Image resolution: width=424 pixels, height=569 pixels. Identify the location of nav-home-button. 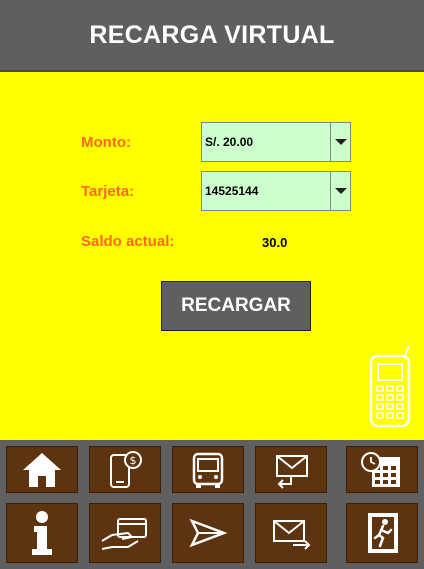
(42, 469).